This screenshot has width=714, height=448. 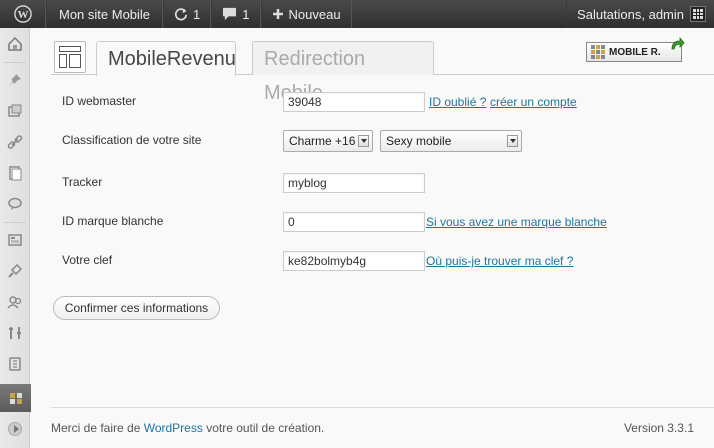 I want to click on settings-icon, so click(x=15, y=364).